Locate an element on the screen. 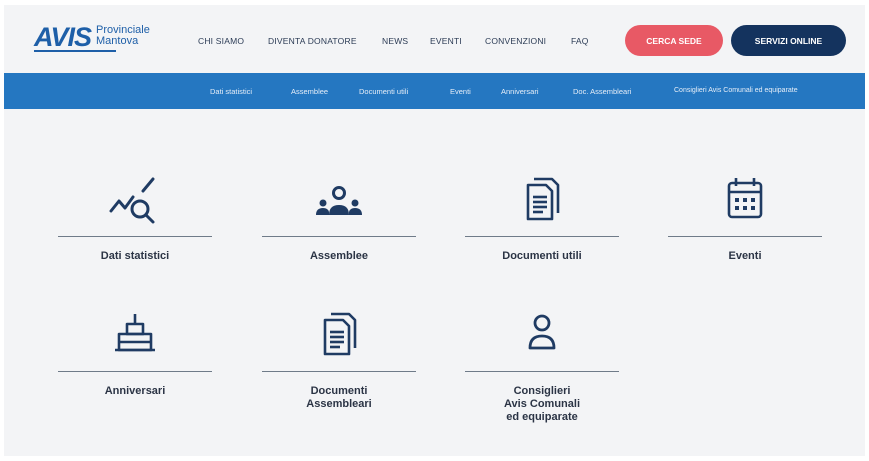 The image size is (869, 461). nav-faq: FAQ is located at coordinates (580, 41).